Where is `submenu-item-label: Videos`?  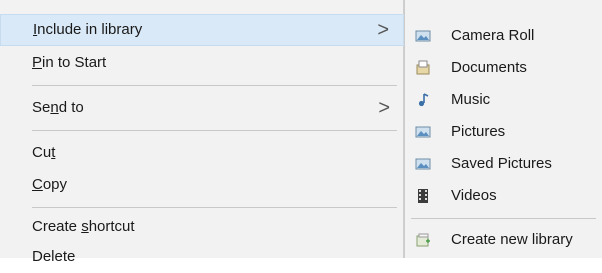
submenu-item-label: Videos is located at coordinates (474, 195).